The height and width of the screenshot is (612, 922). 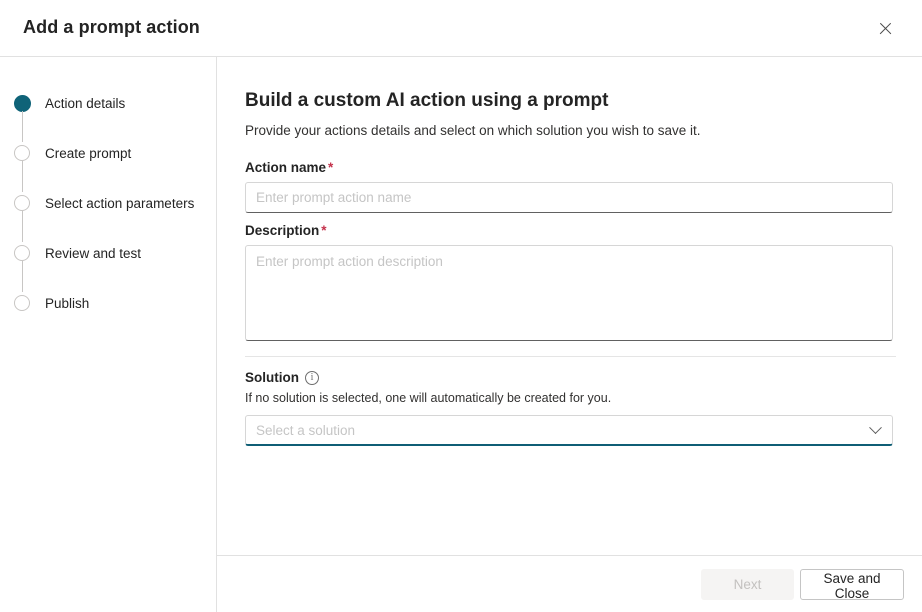 What do you see at coordinates (570, 356) in the screenshot?
I see `section-divider` at bounding box center [570, 356].